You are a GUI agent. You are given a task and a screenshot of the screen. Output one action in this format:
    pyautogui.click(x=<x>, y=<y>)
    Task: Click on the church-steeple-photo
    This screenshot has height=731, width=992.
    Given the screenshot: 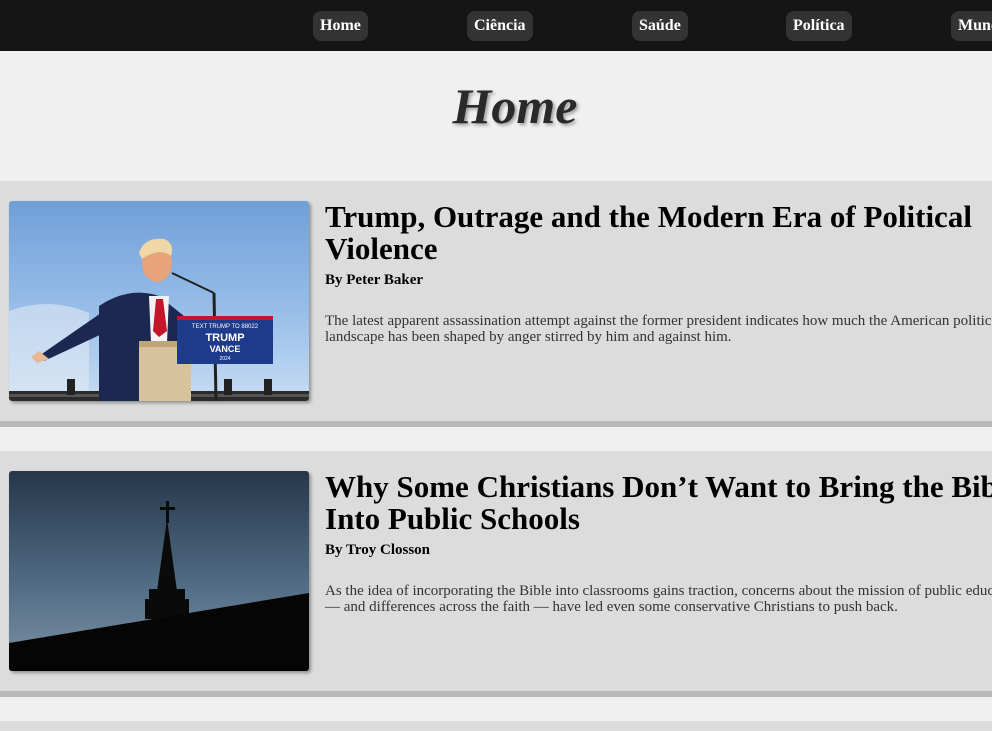 What is the action you would take?
    pyautogui.click(x=159, y=571)
    